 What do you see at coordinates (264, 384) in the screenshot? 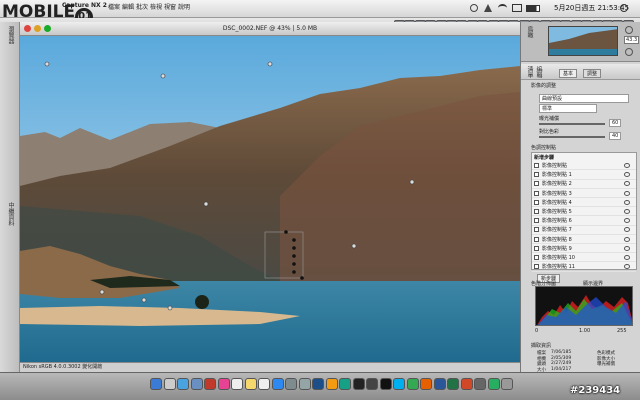
I see `reminders-icon` at bounding box center [264, 384].